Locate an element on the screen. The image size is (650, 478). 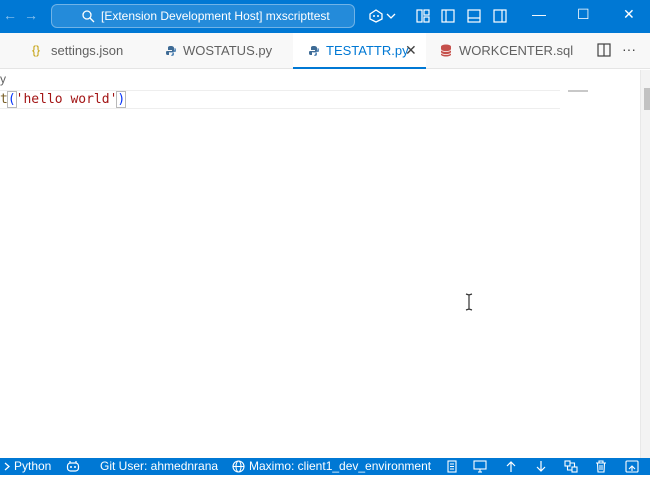
remote-broadcast-icon is located at coordinates (632, 466).